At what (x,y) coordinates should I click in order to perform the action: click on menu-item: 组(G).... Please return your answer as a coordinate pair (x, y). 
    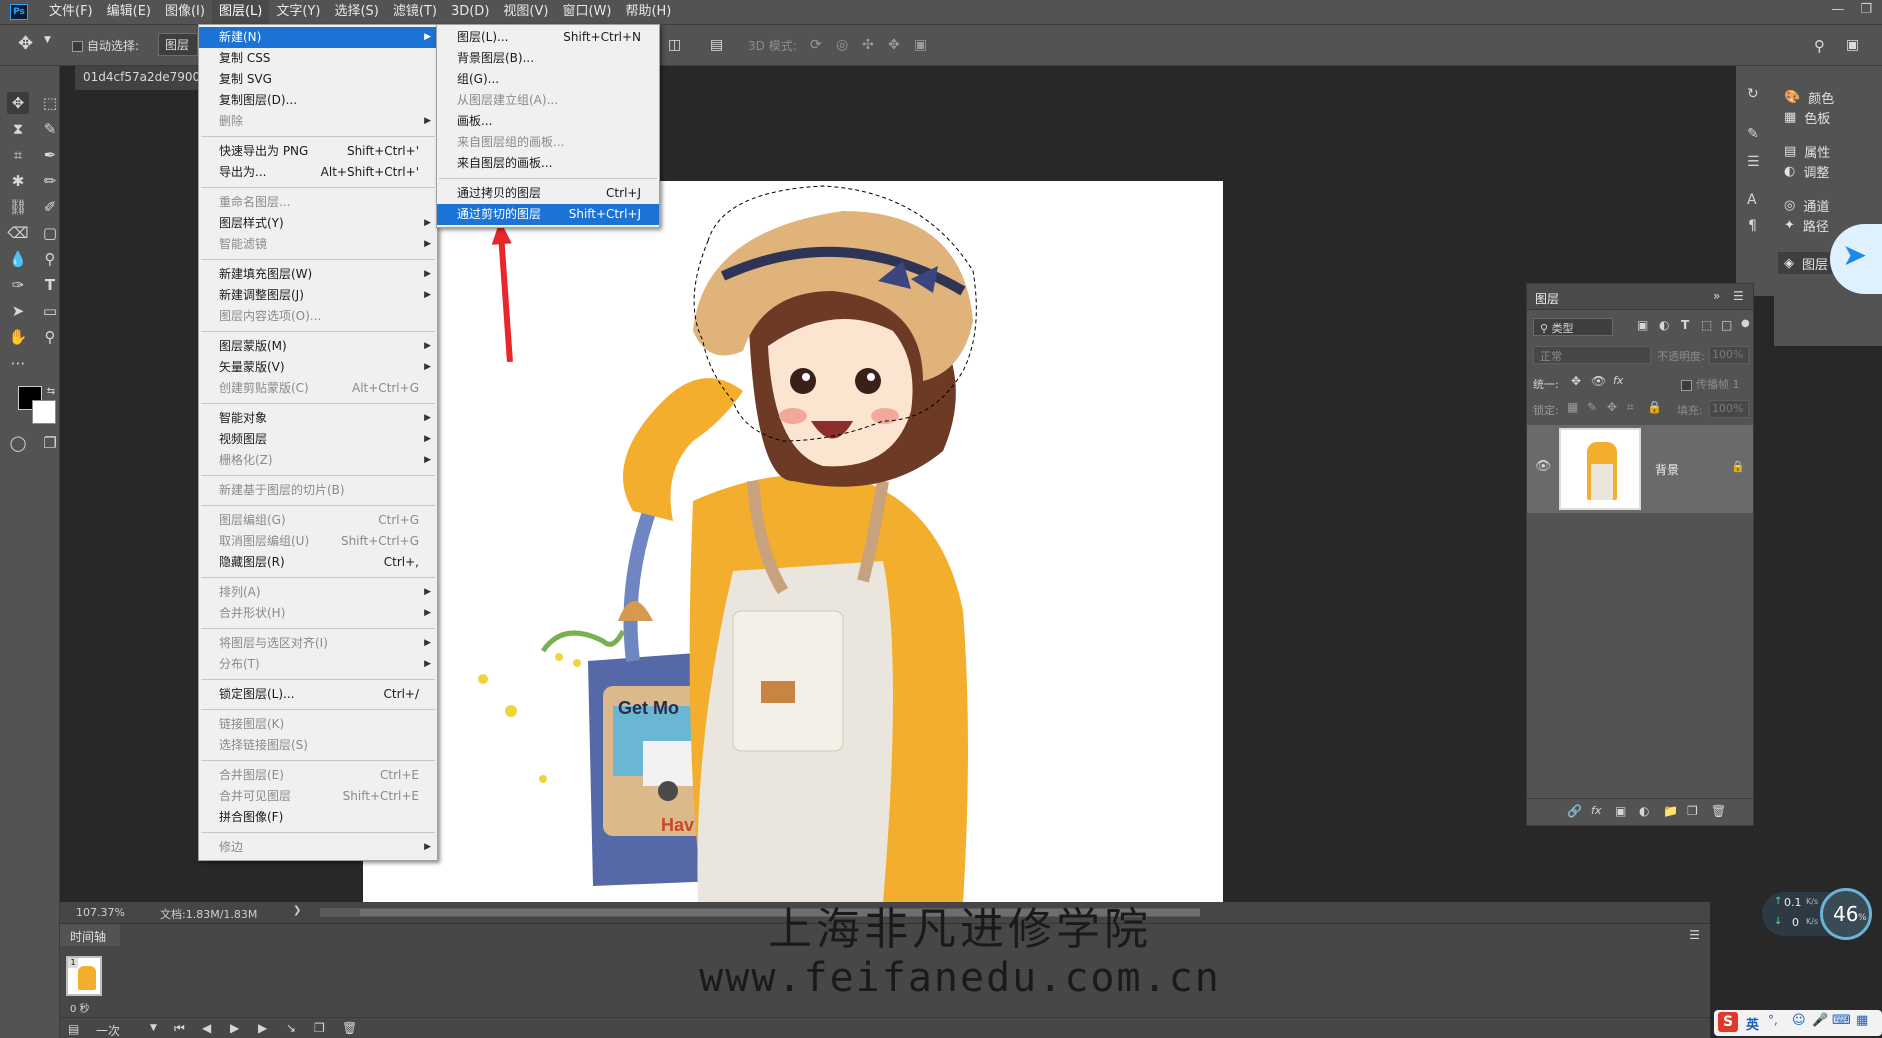
    Looking at the image, I should click on (548, 79).